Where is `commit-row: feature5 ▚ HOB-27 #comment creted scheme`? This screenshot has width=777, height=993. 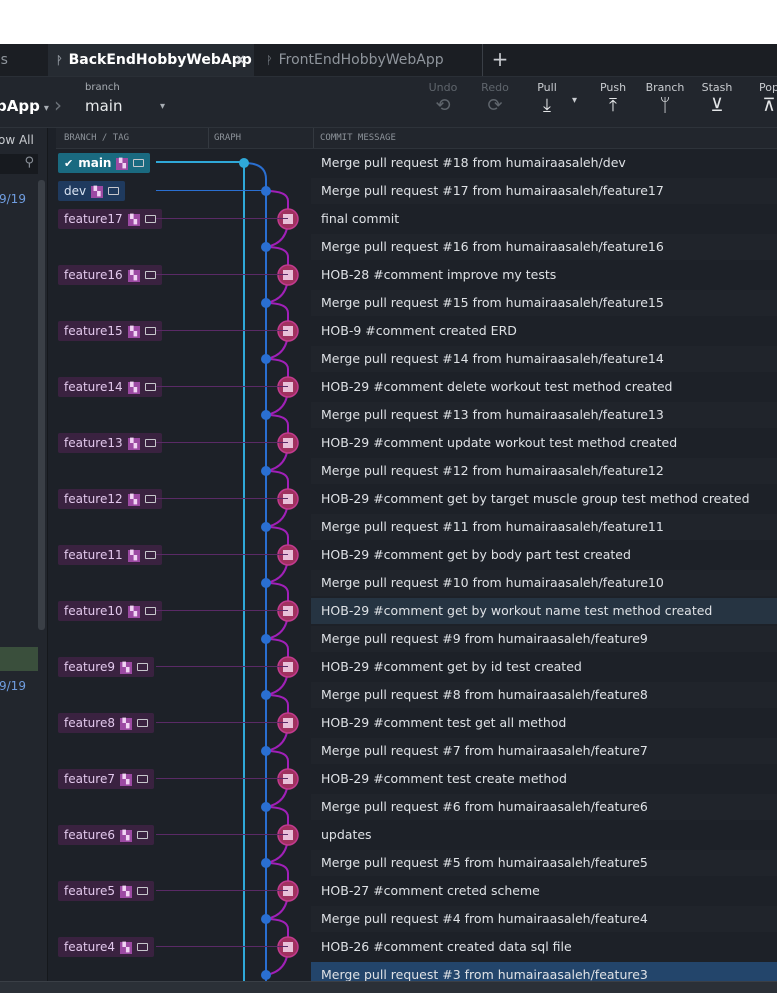
commit-row: feature5 ▚ HOB-27 #comment creted scheme is located at coordinates (416, 891).